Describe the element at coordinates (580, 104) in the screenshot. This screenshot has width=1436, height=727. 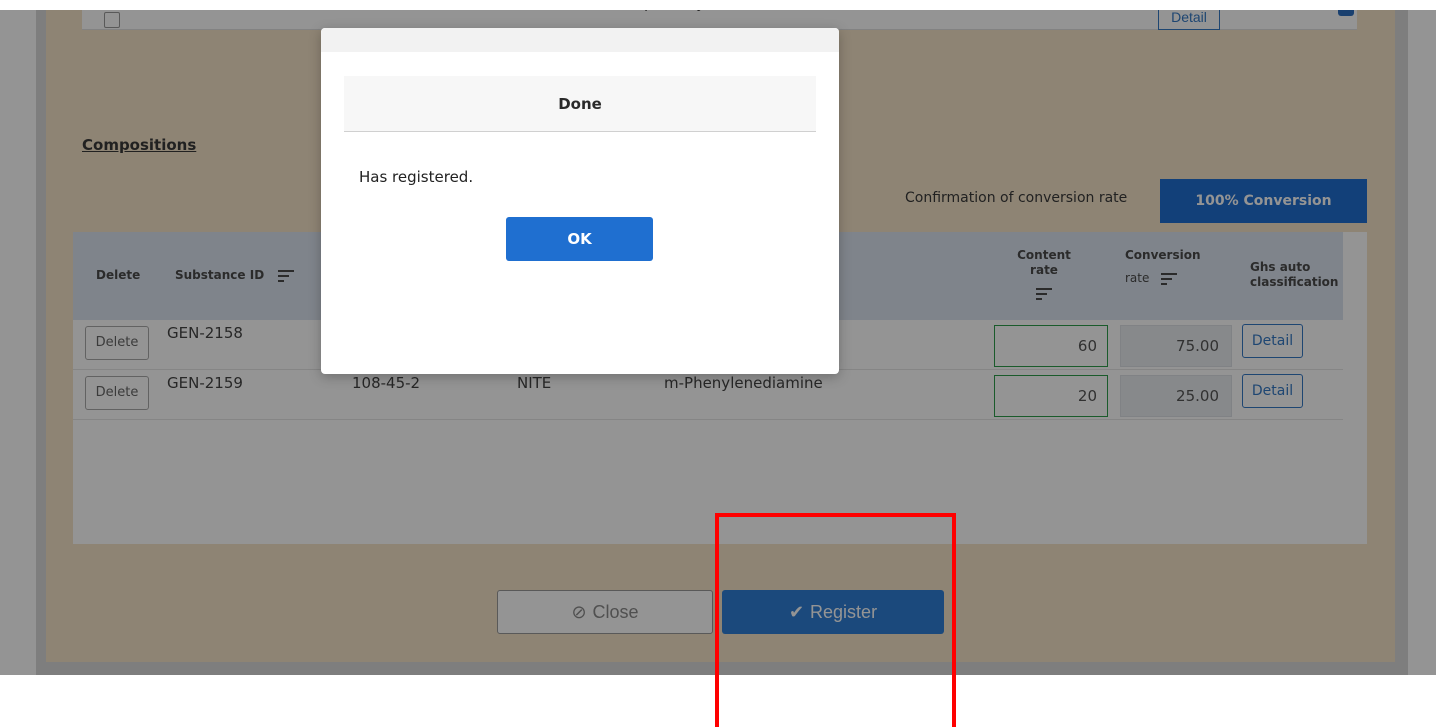
I see `dialog-title: Done` at that location.